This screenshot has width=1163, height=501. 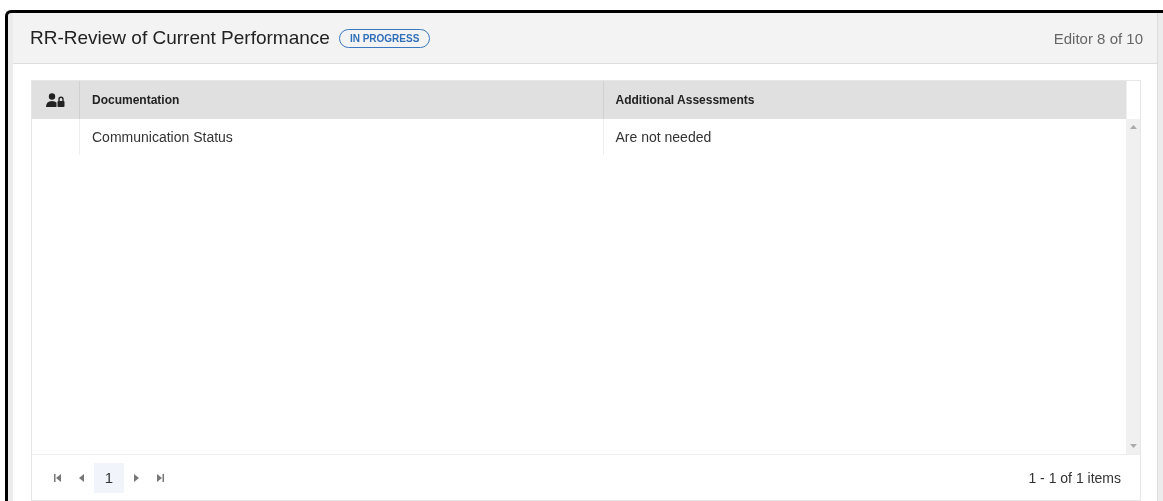 I want to click on scroll-up-icon, so click(x=1133, y=127).